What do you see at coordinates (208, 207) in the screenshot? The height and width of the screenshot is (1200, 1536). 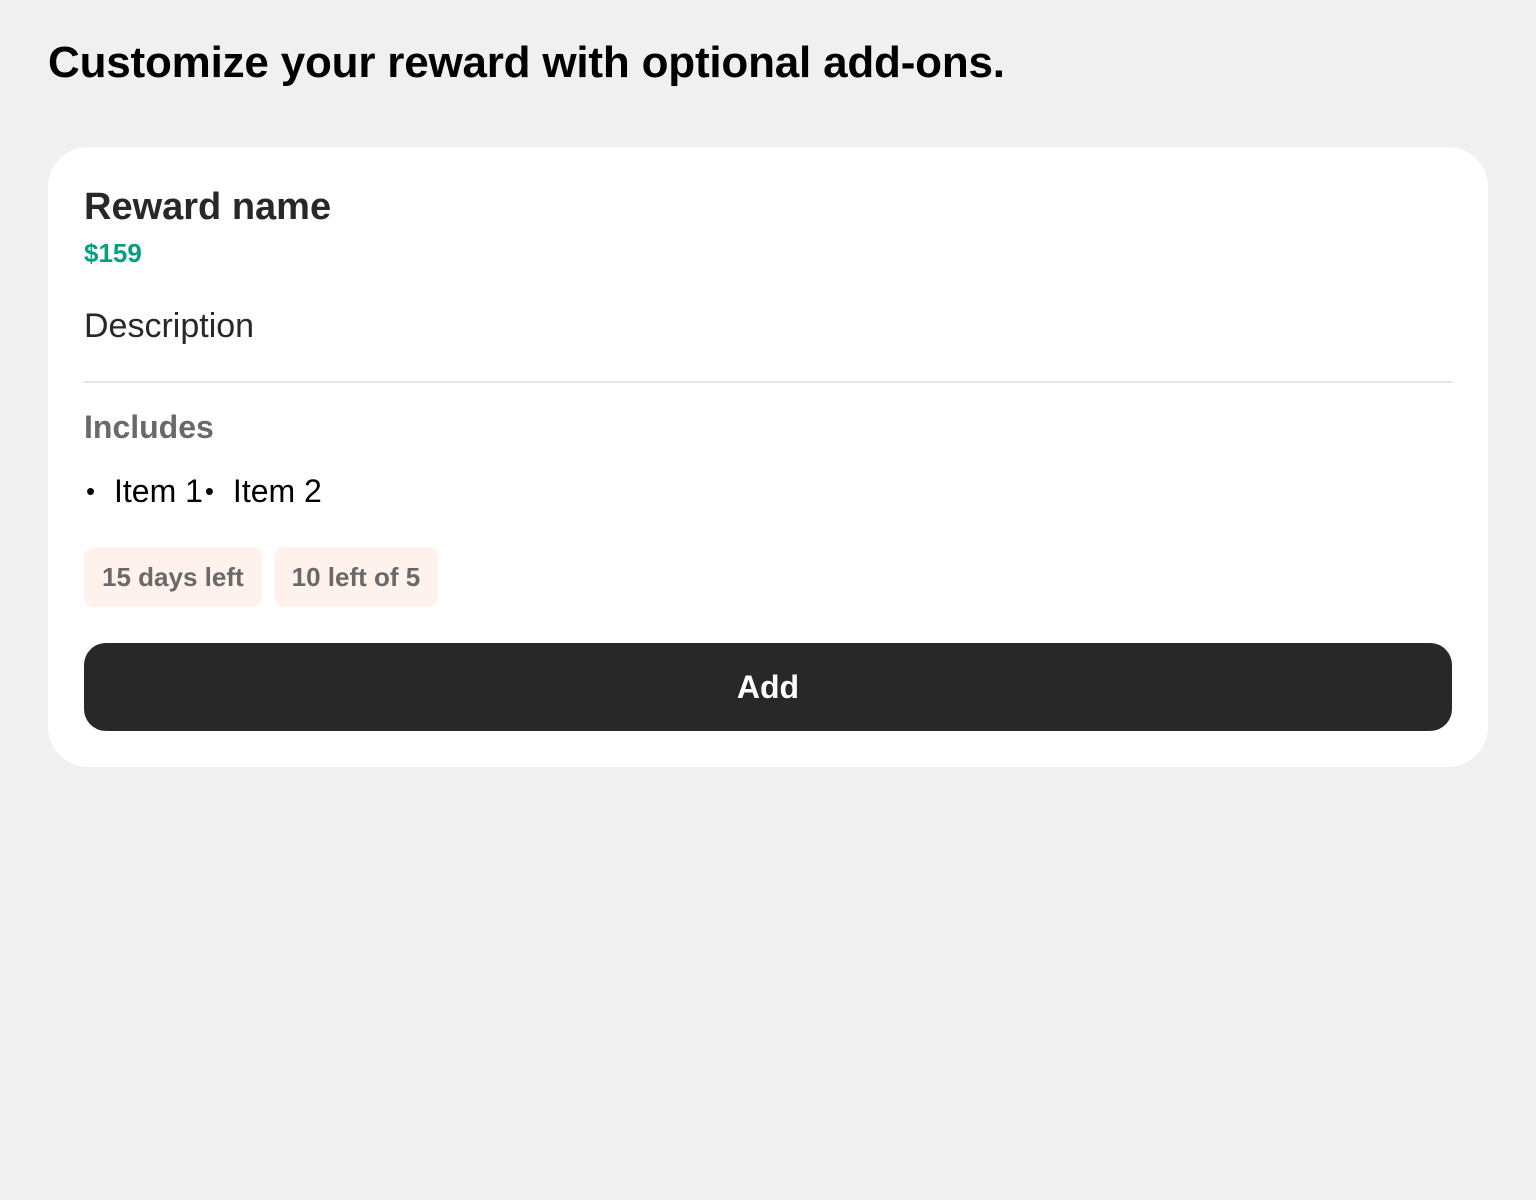 I see `reward-name: Reward name` at bounding box center [208, 207].